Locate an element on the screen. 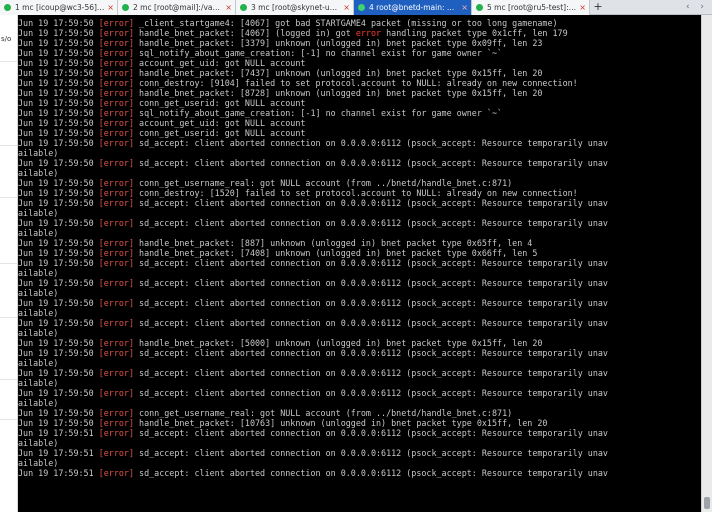 This screenshot has height=512, width=712. tab-3: 3 mc [root@skynet-ua1.iccu... × is located at coordinates (295, 7).